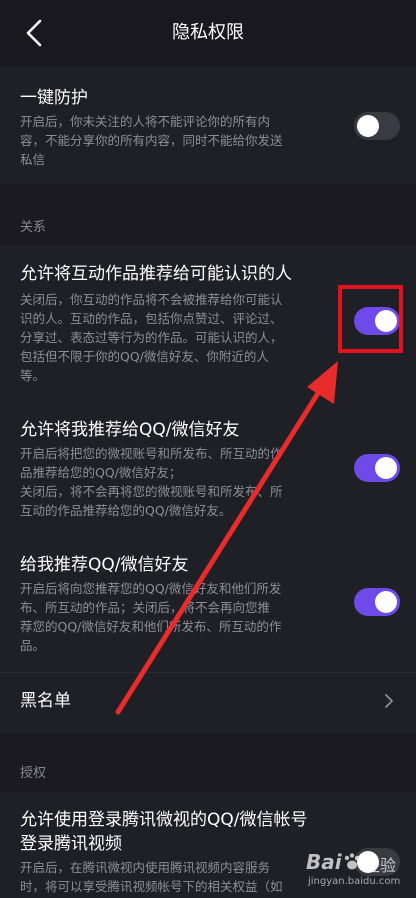 The image size is (416, 898). What do you see at coordinates (380, 865) in the screenshot?
I see `watermark-brand2: 经验` at bounding box center [380, 865].